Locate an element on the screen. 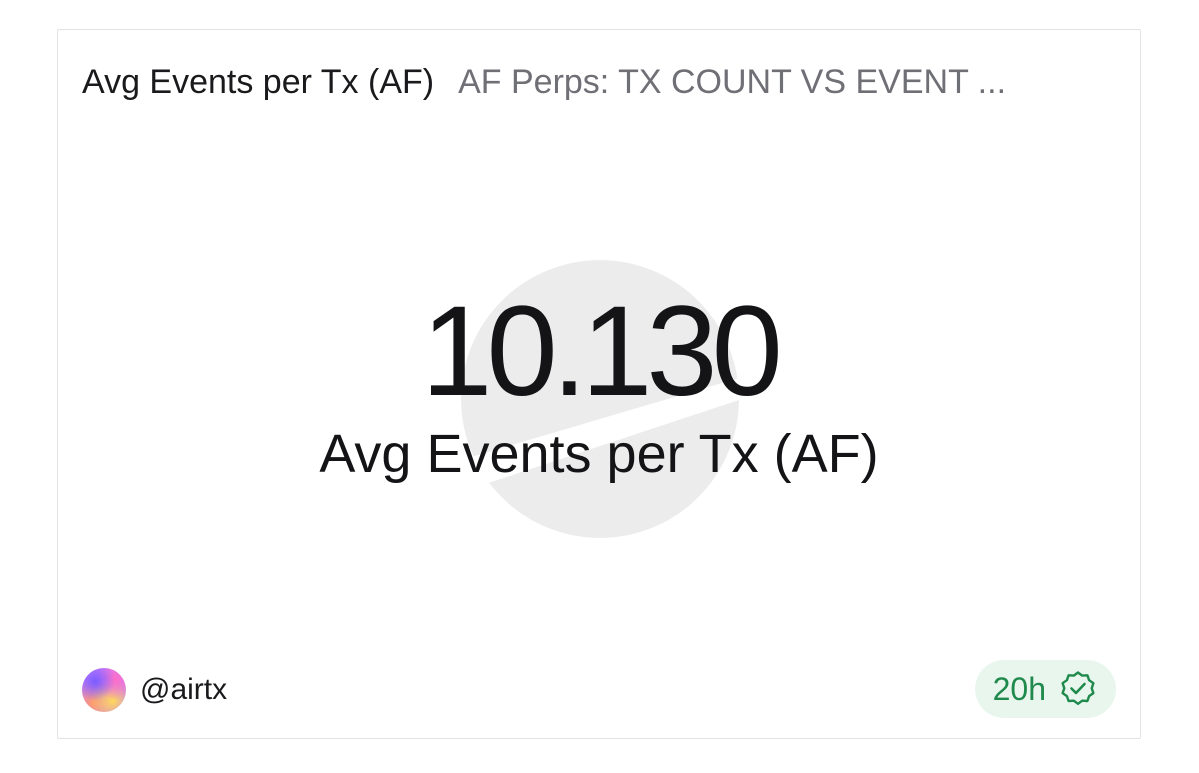 This screenshot has height=773, width=1199. widget-title: Avg Events per Tx (AF) is located at coordinates (258, 82).